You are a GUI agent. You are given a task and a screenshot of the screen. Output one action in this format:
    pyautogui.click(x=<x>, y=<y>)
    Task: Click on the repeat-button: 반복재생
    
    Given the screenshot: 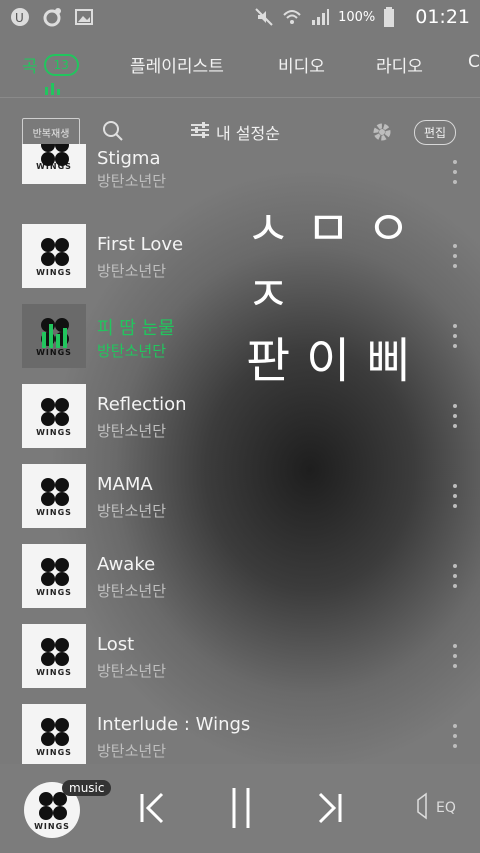 What is the action you would take?
    pyautogui.click(x=51, y=132)
    